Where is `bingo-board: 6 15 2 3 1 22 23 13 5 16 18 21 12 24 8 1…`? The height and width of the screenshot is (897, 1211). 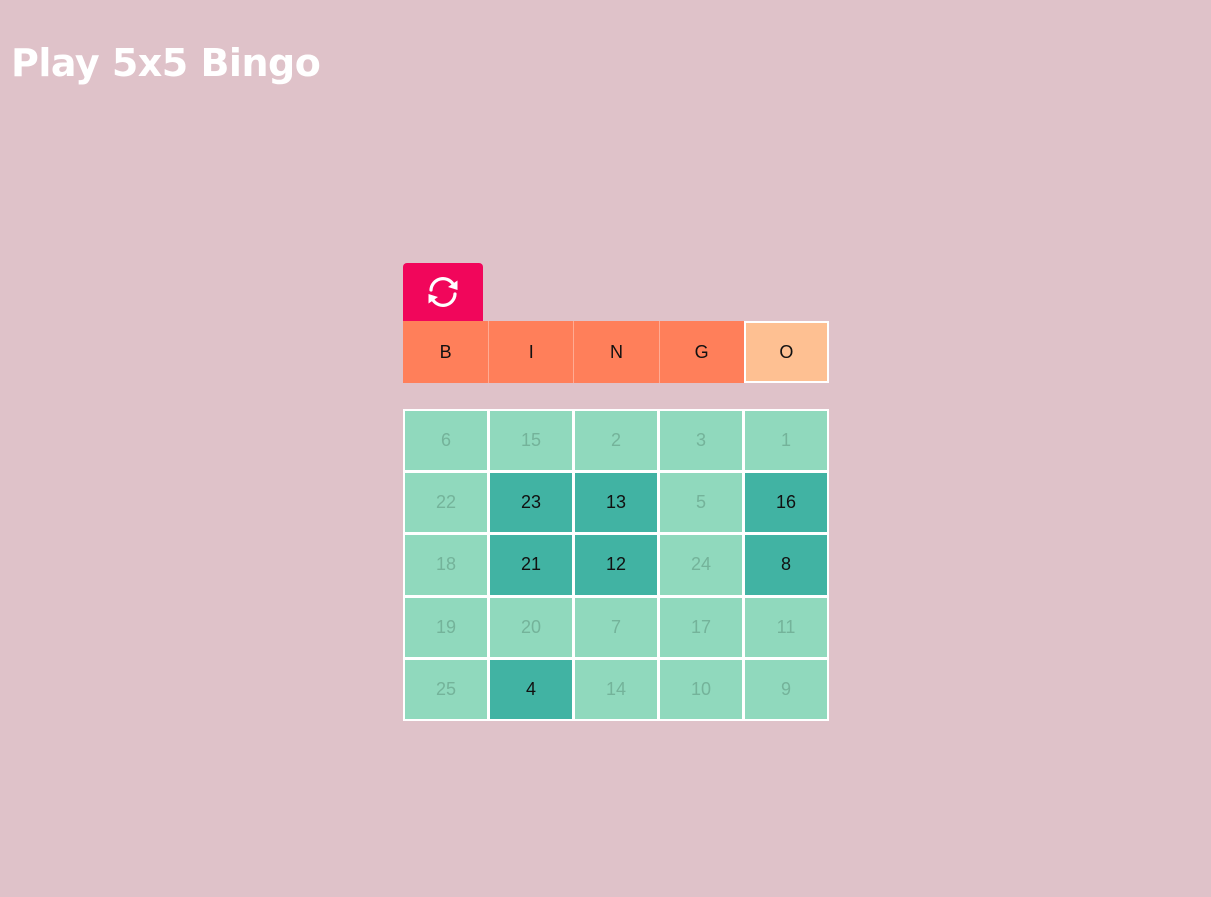 bingo-board: 6 15 2 3 1 22 23 13 5 16 18 21 12 24 8 1… is located at coordinates (616, 565).